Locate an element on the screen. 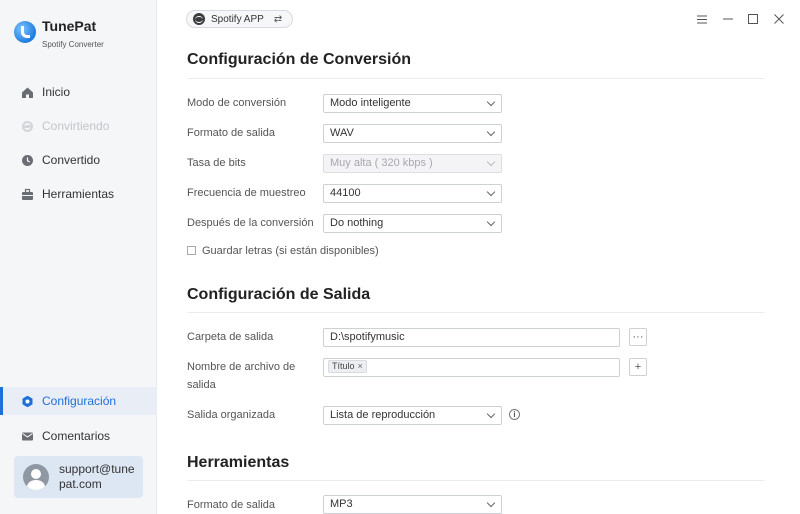  filename-label: Nombre de archivo de salida is located at coordinates (241, 376).